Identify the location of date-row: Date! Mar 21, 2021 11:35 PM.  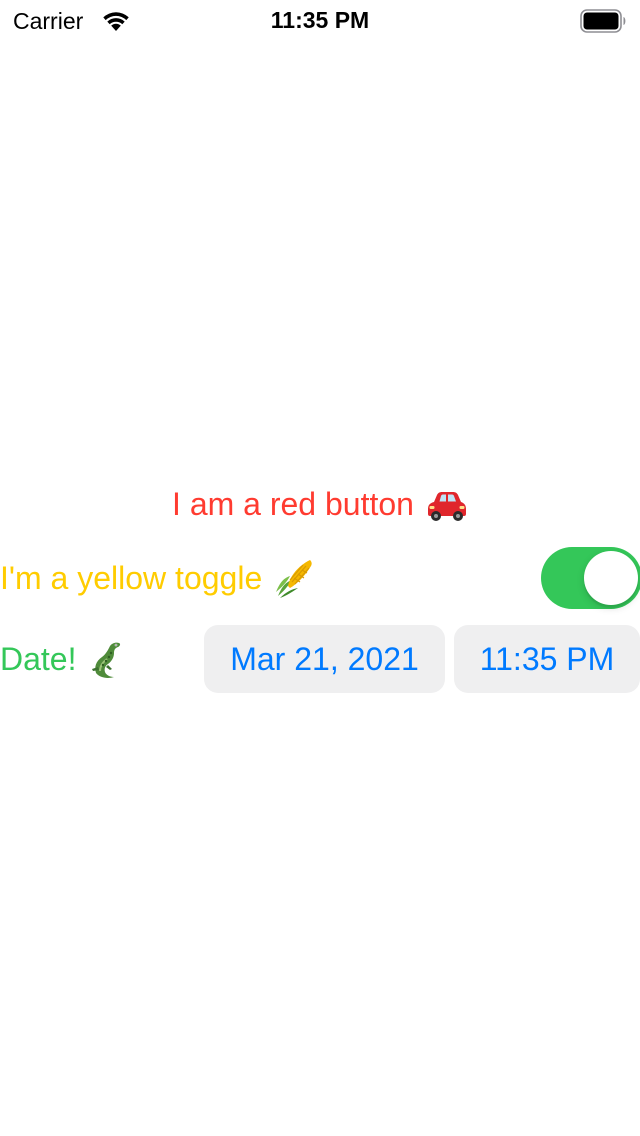
(320, 659).